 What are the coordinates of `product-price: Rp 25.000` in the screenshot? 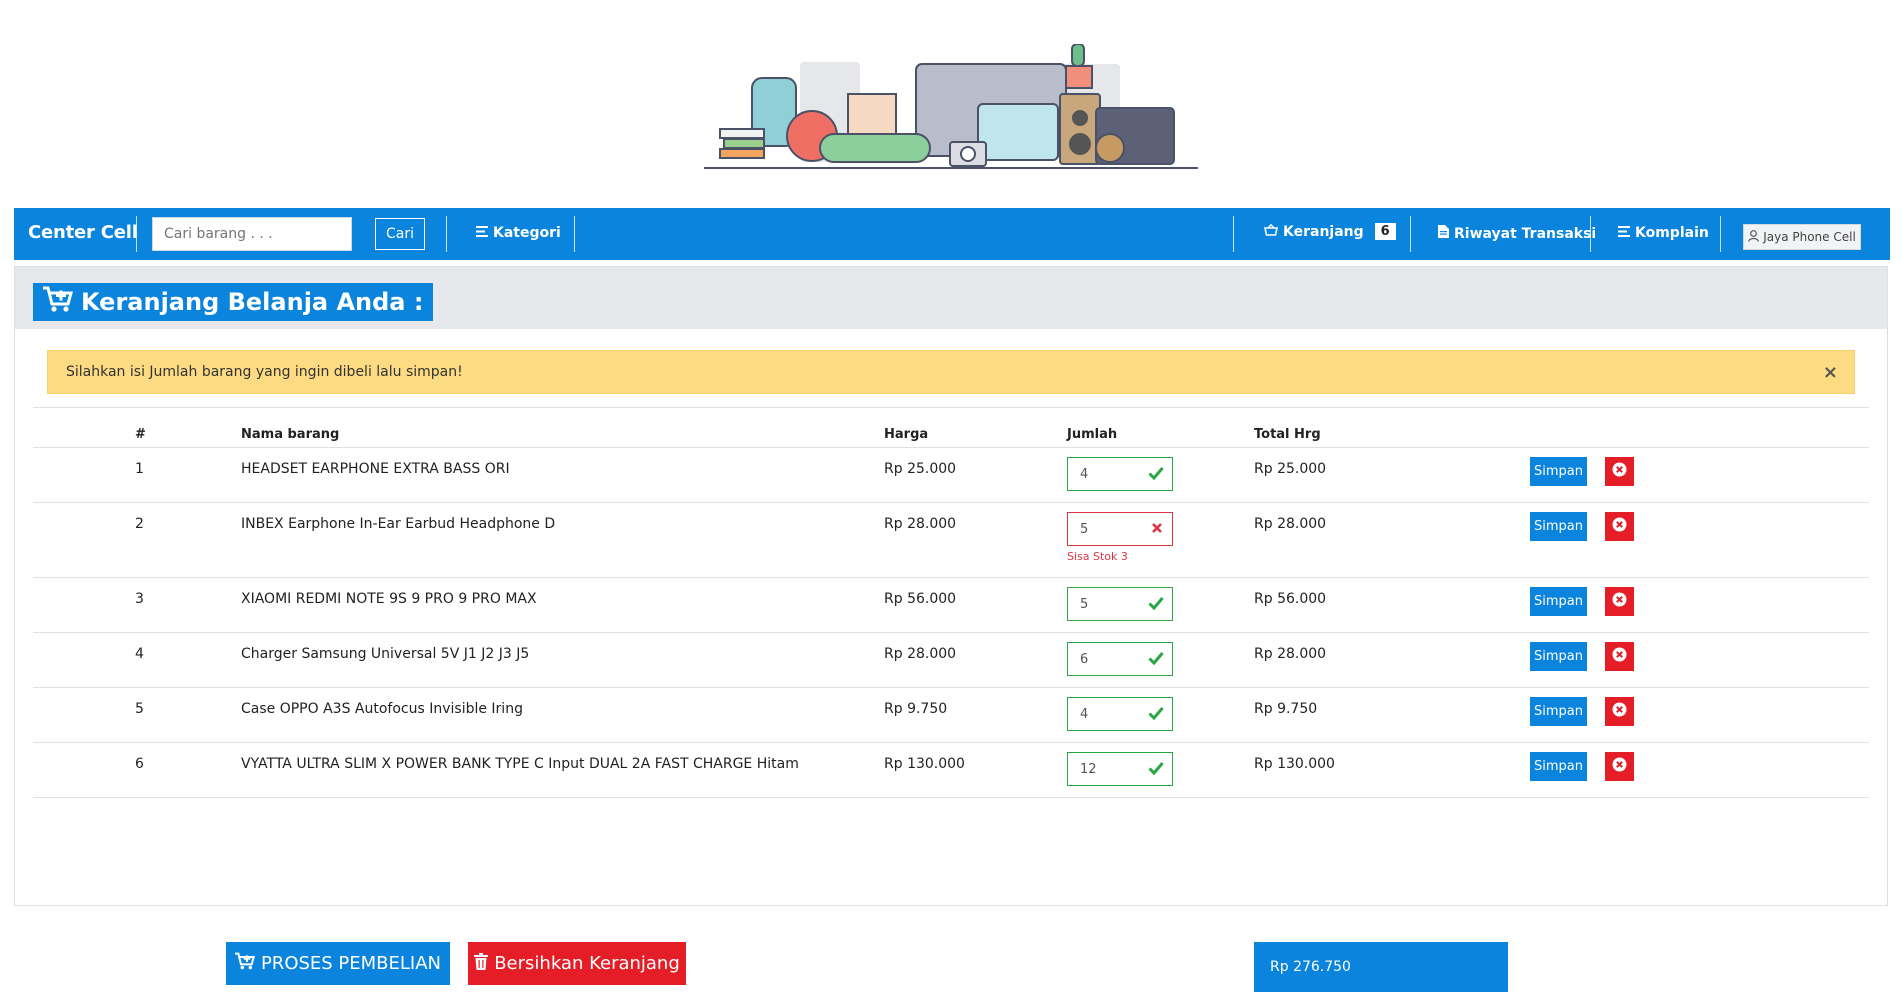 It's located at (920, 469).